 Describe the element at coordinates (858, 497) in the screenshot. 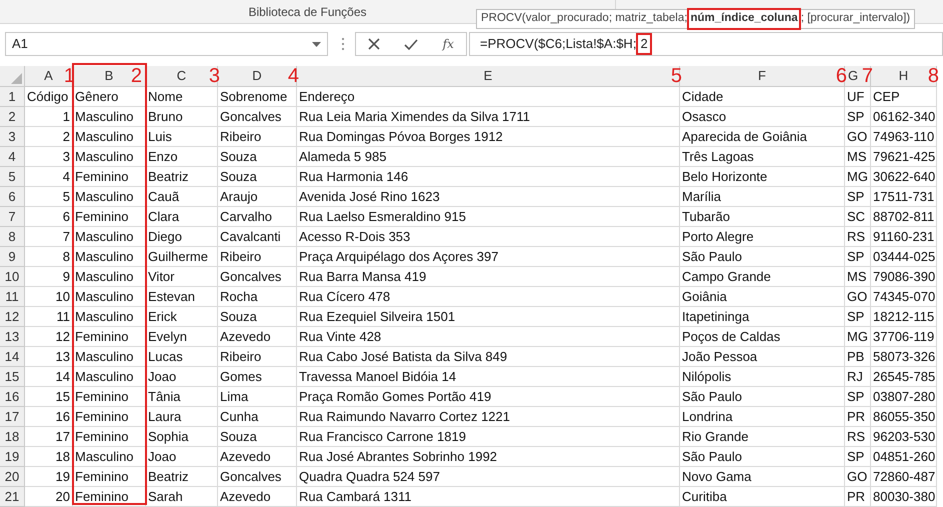

I see `table-cell: PR` at that location.